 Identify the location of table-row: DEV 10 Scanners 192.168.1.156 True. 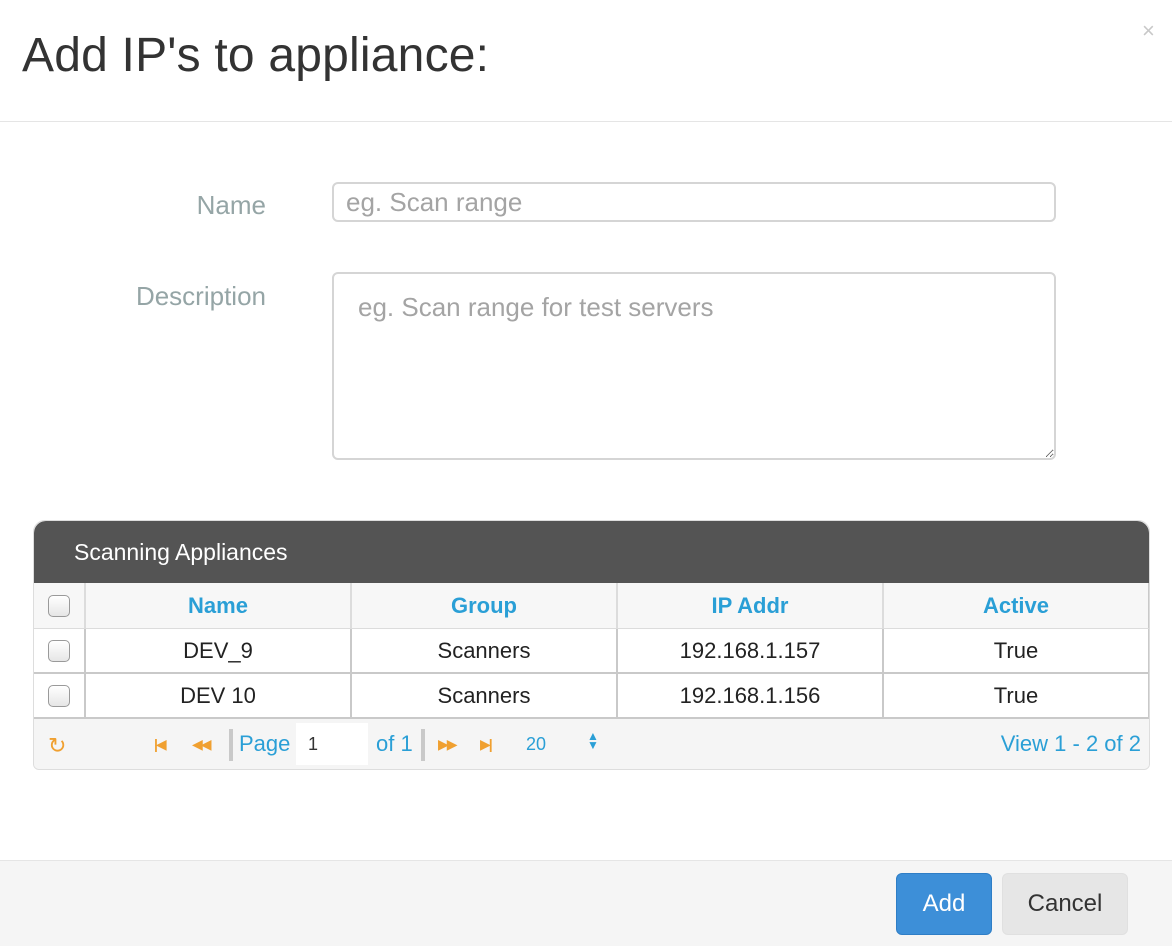
(591, 696).